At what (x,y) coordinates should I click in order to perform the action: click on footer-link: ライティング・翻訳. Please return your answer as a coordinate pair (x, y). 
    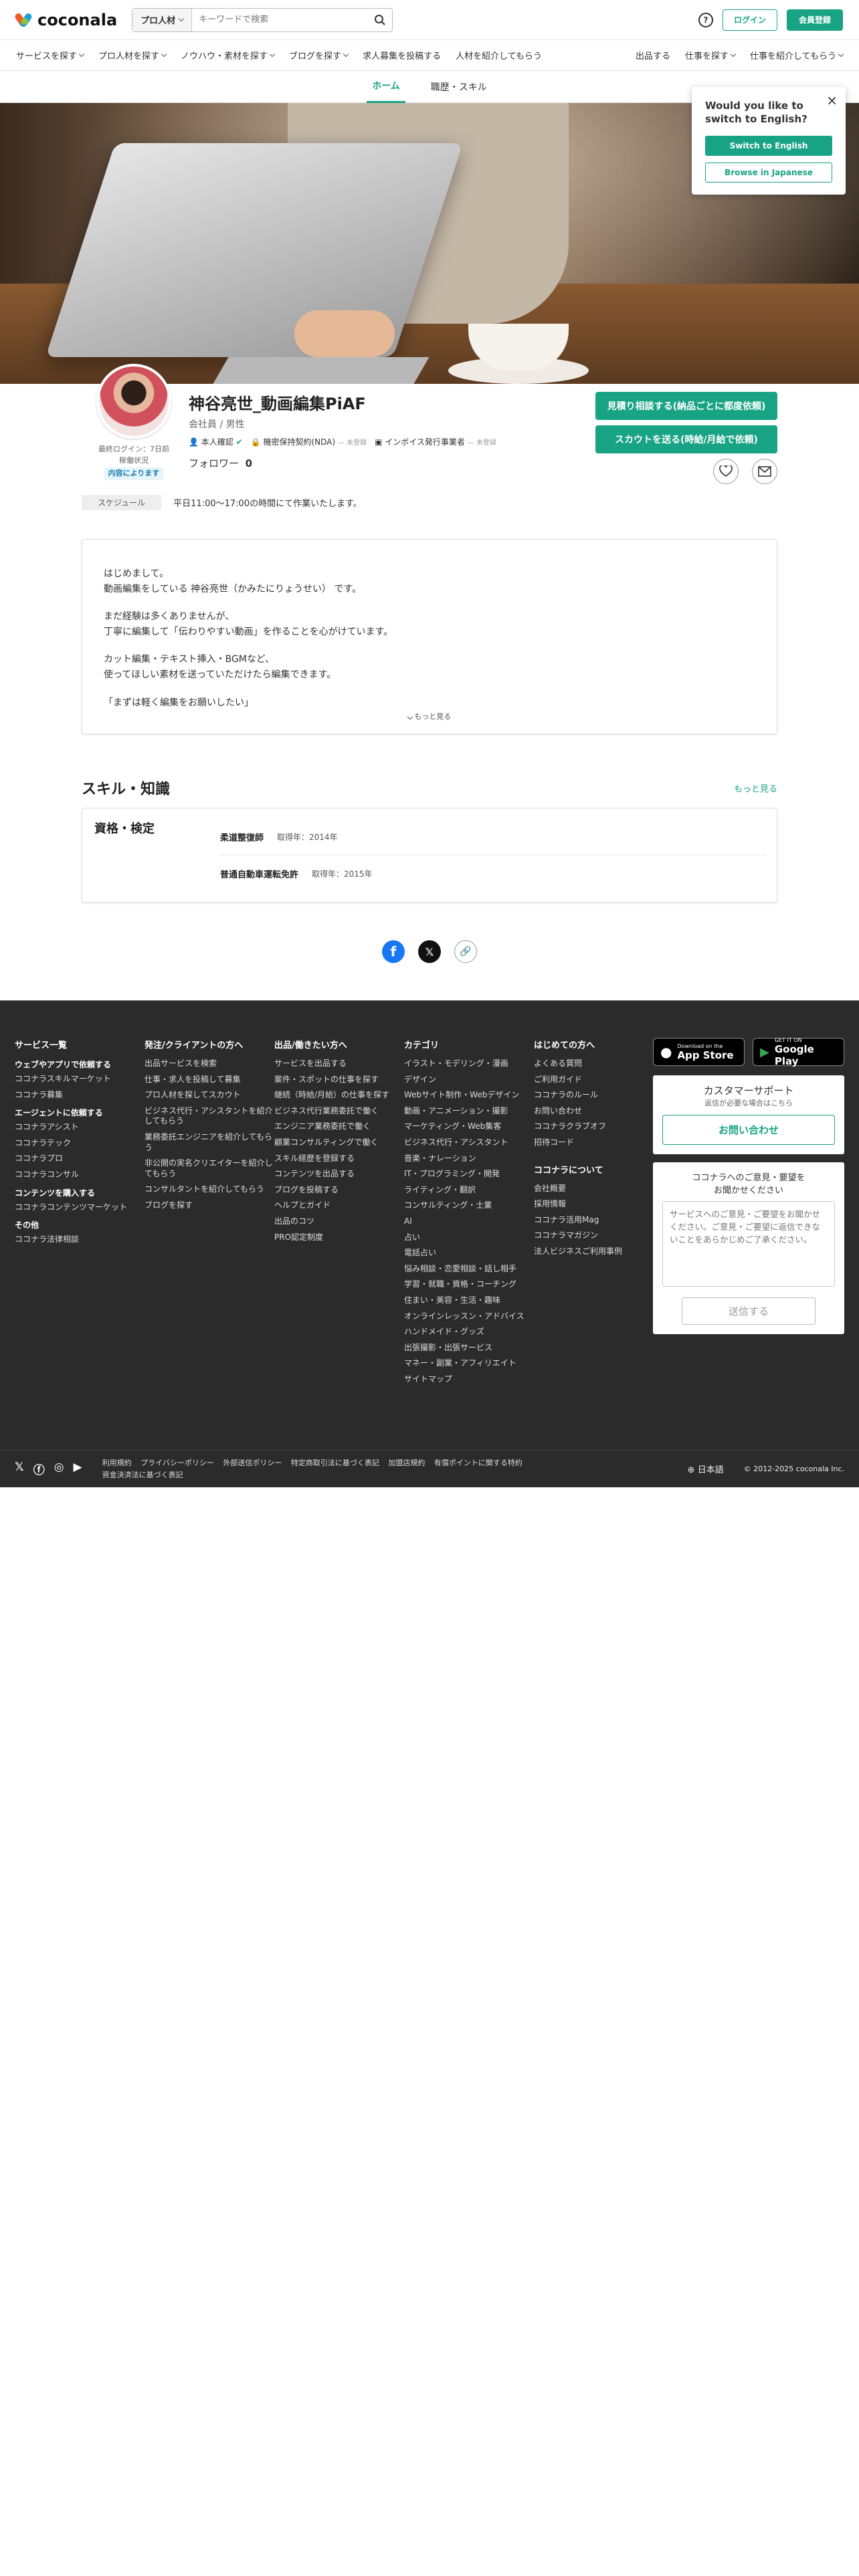
    Looking at the image, I should click on (469, 1190).